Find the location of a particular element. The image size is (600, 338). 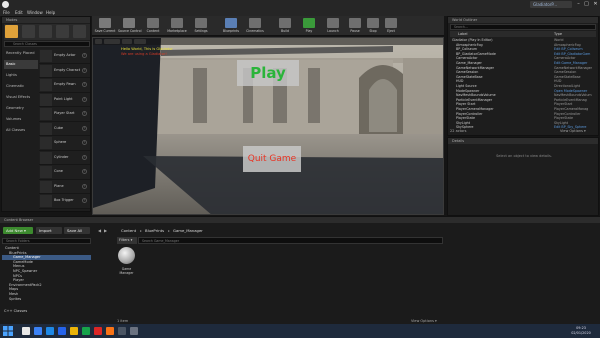

place-item-label: Point Light is located at coordinates (63, 98).